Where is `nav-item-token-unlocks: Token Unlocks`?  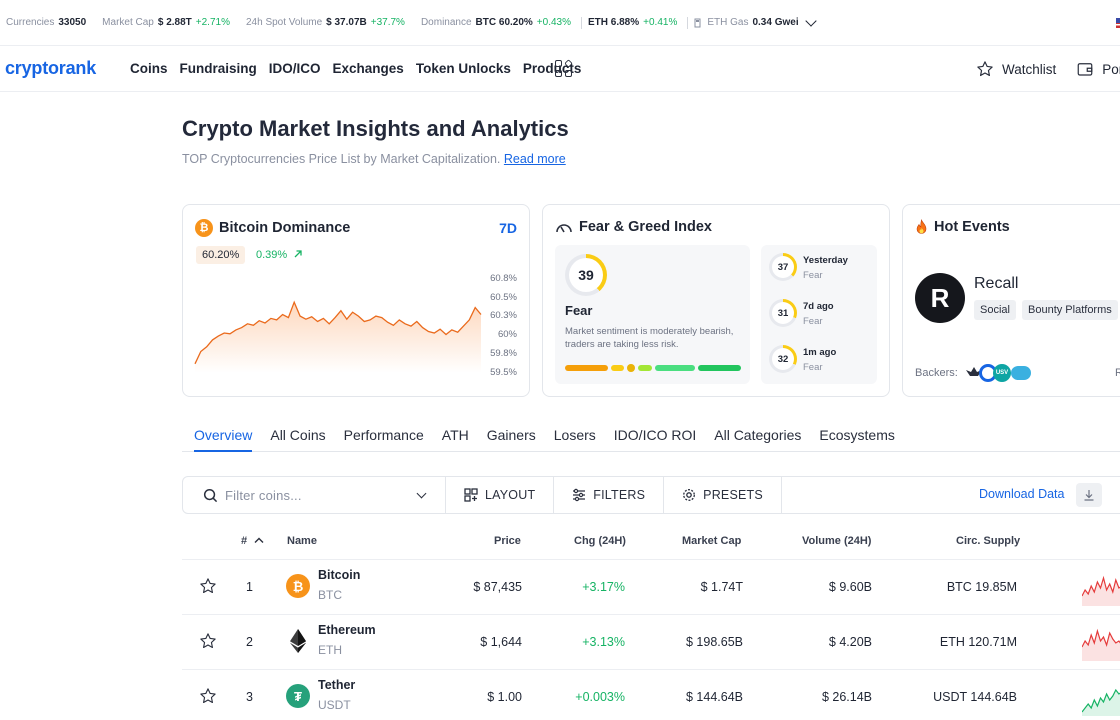 nav-item-token-unlocks: Token Unlocks is located at coordinates (463, 68).